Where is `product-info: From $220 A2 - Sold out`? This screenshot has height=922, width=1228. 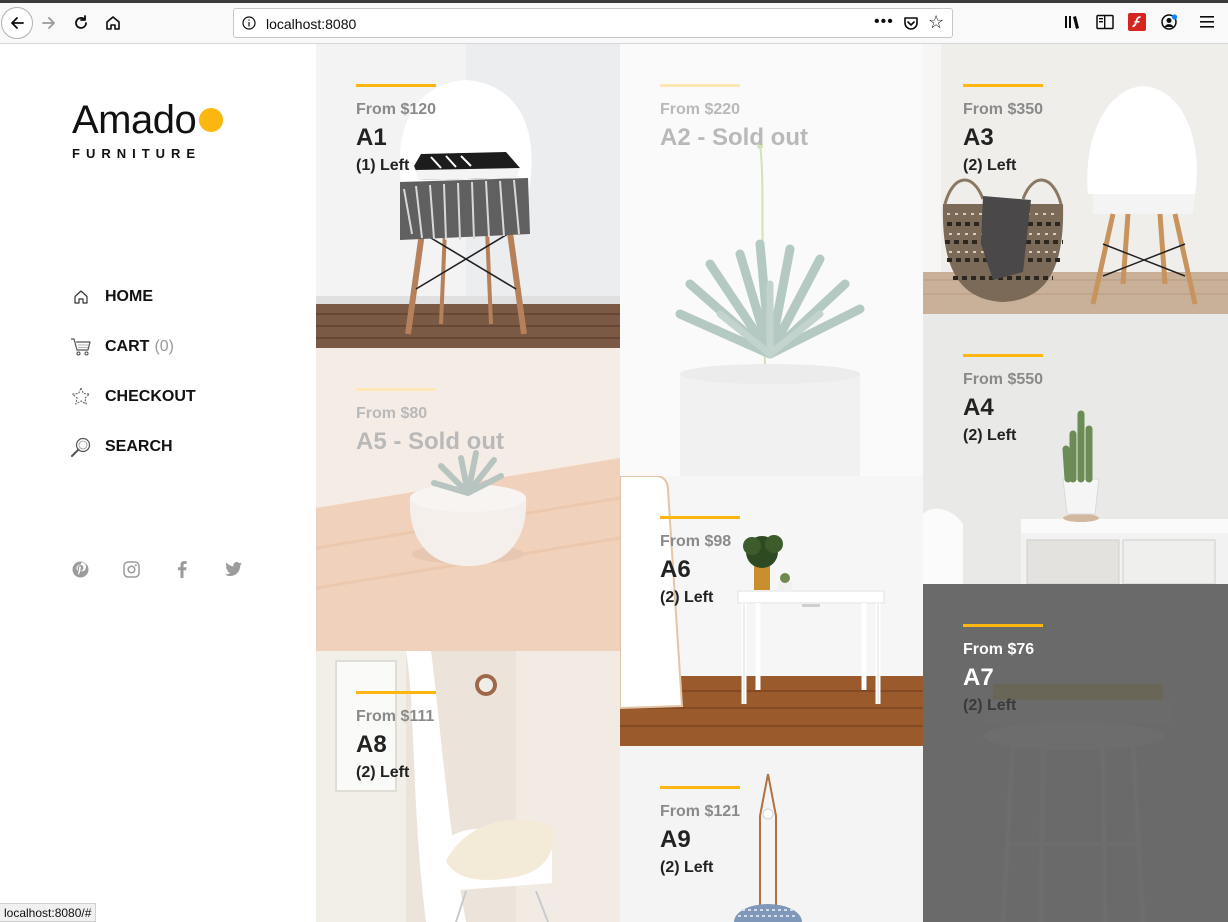
product-info: From $220 A2 - Sold out is located at coordinates (734, 118).